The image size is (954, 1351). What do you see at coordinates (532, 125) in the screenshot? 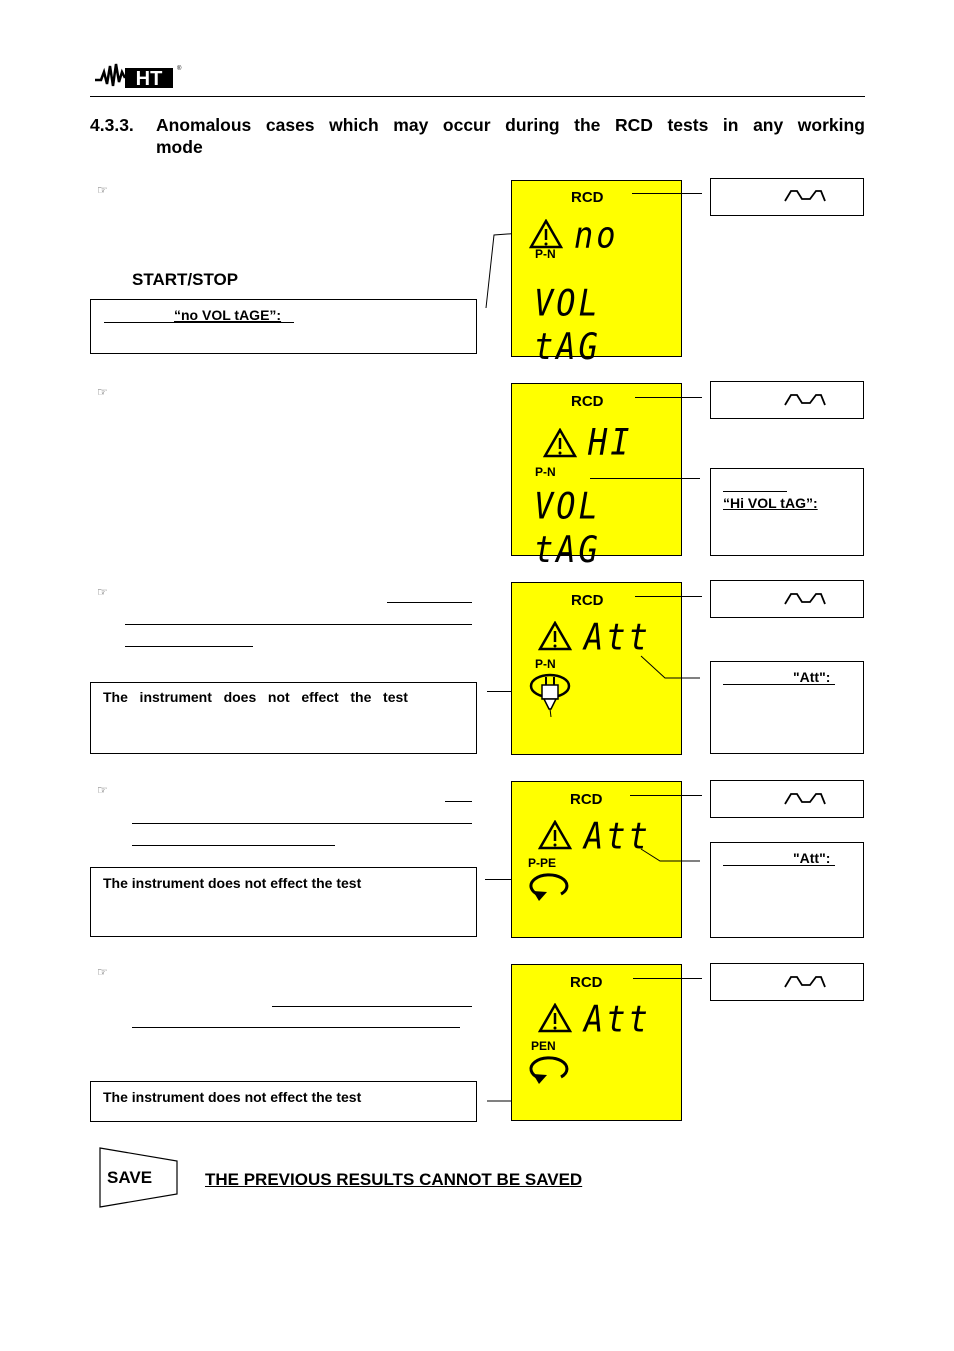
I see `title-word: during` at bounding box center [532, 125].